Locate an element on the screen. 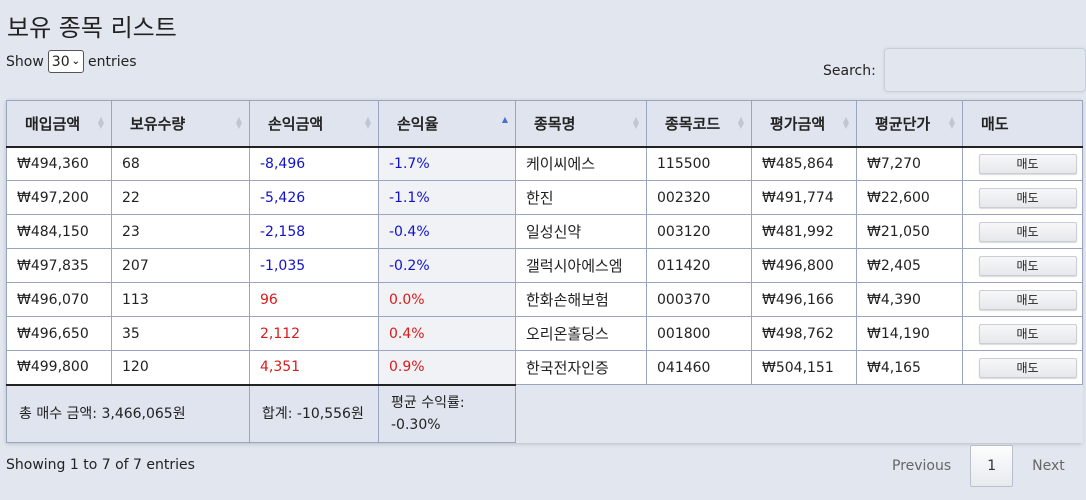  cell-stock-code: 003120 is located at coordinates (699, 231).